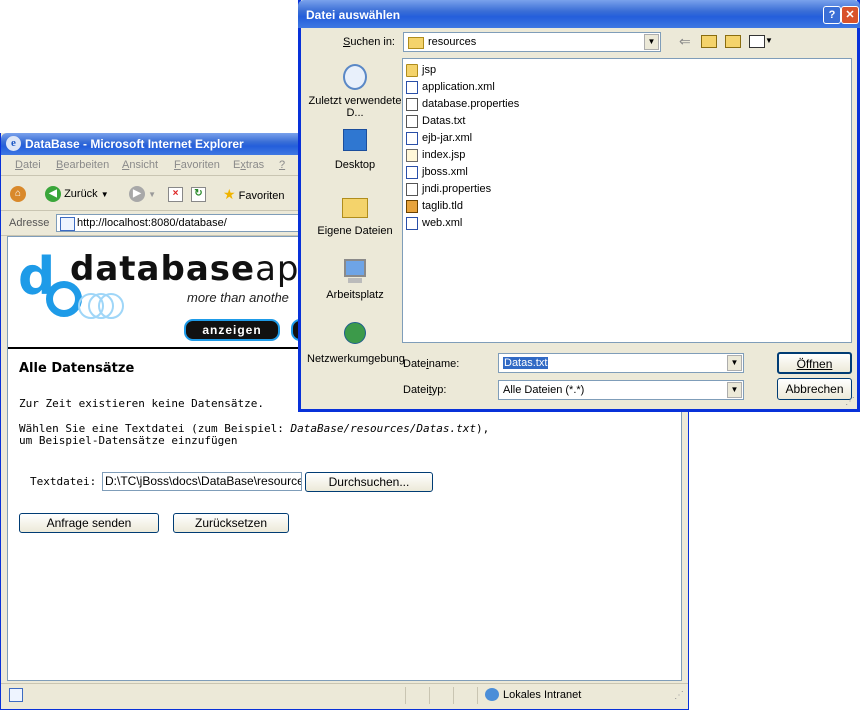  Describe the element at coordinates (709, 41) in the screenshot. I see `up-folder-icon` at that location.